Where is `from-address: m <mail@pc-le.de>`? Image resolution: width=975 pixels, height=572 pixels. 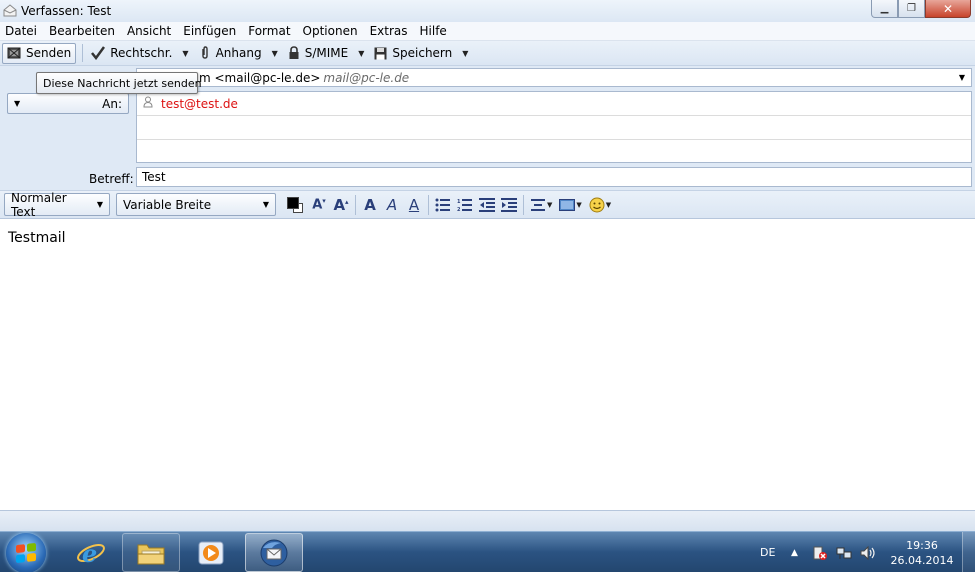
from-address: m <mail@pc-le.de> is located at coordinates (260, 77).